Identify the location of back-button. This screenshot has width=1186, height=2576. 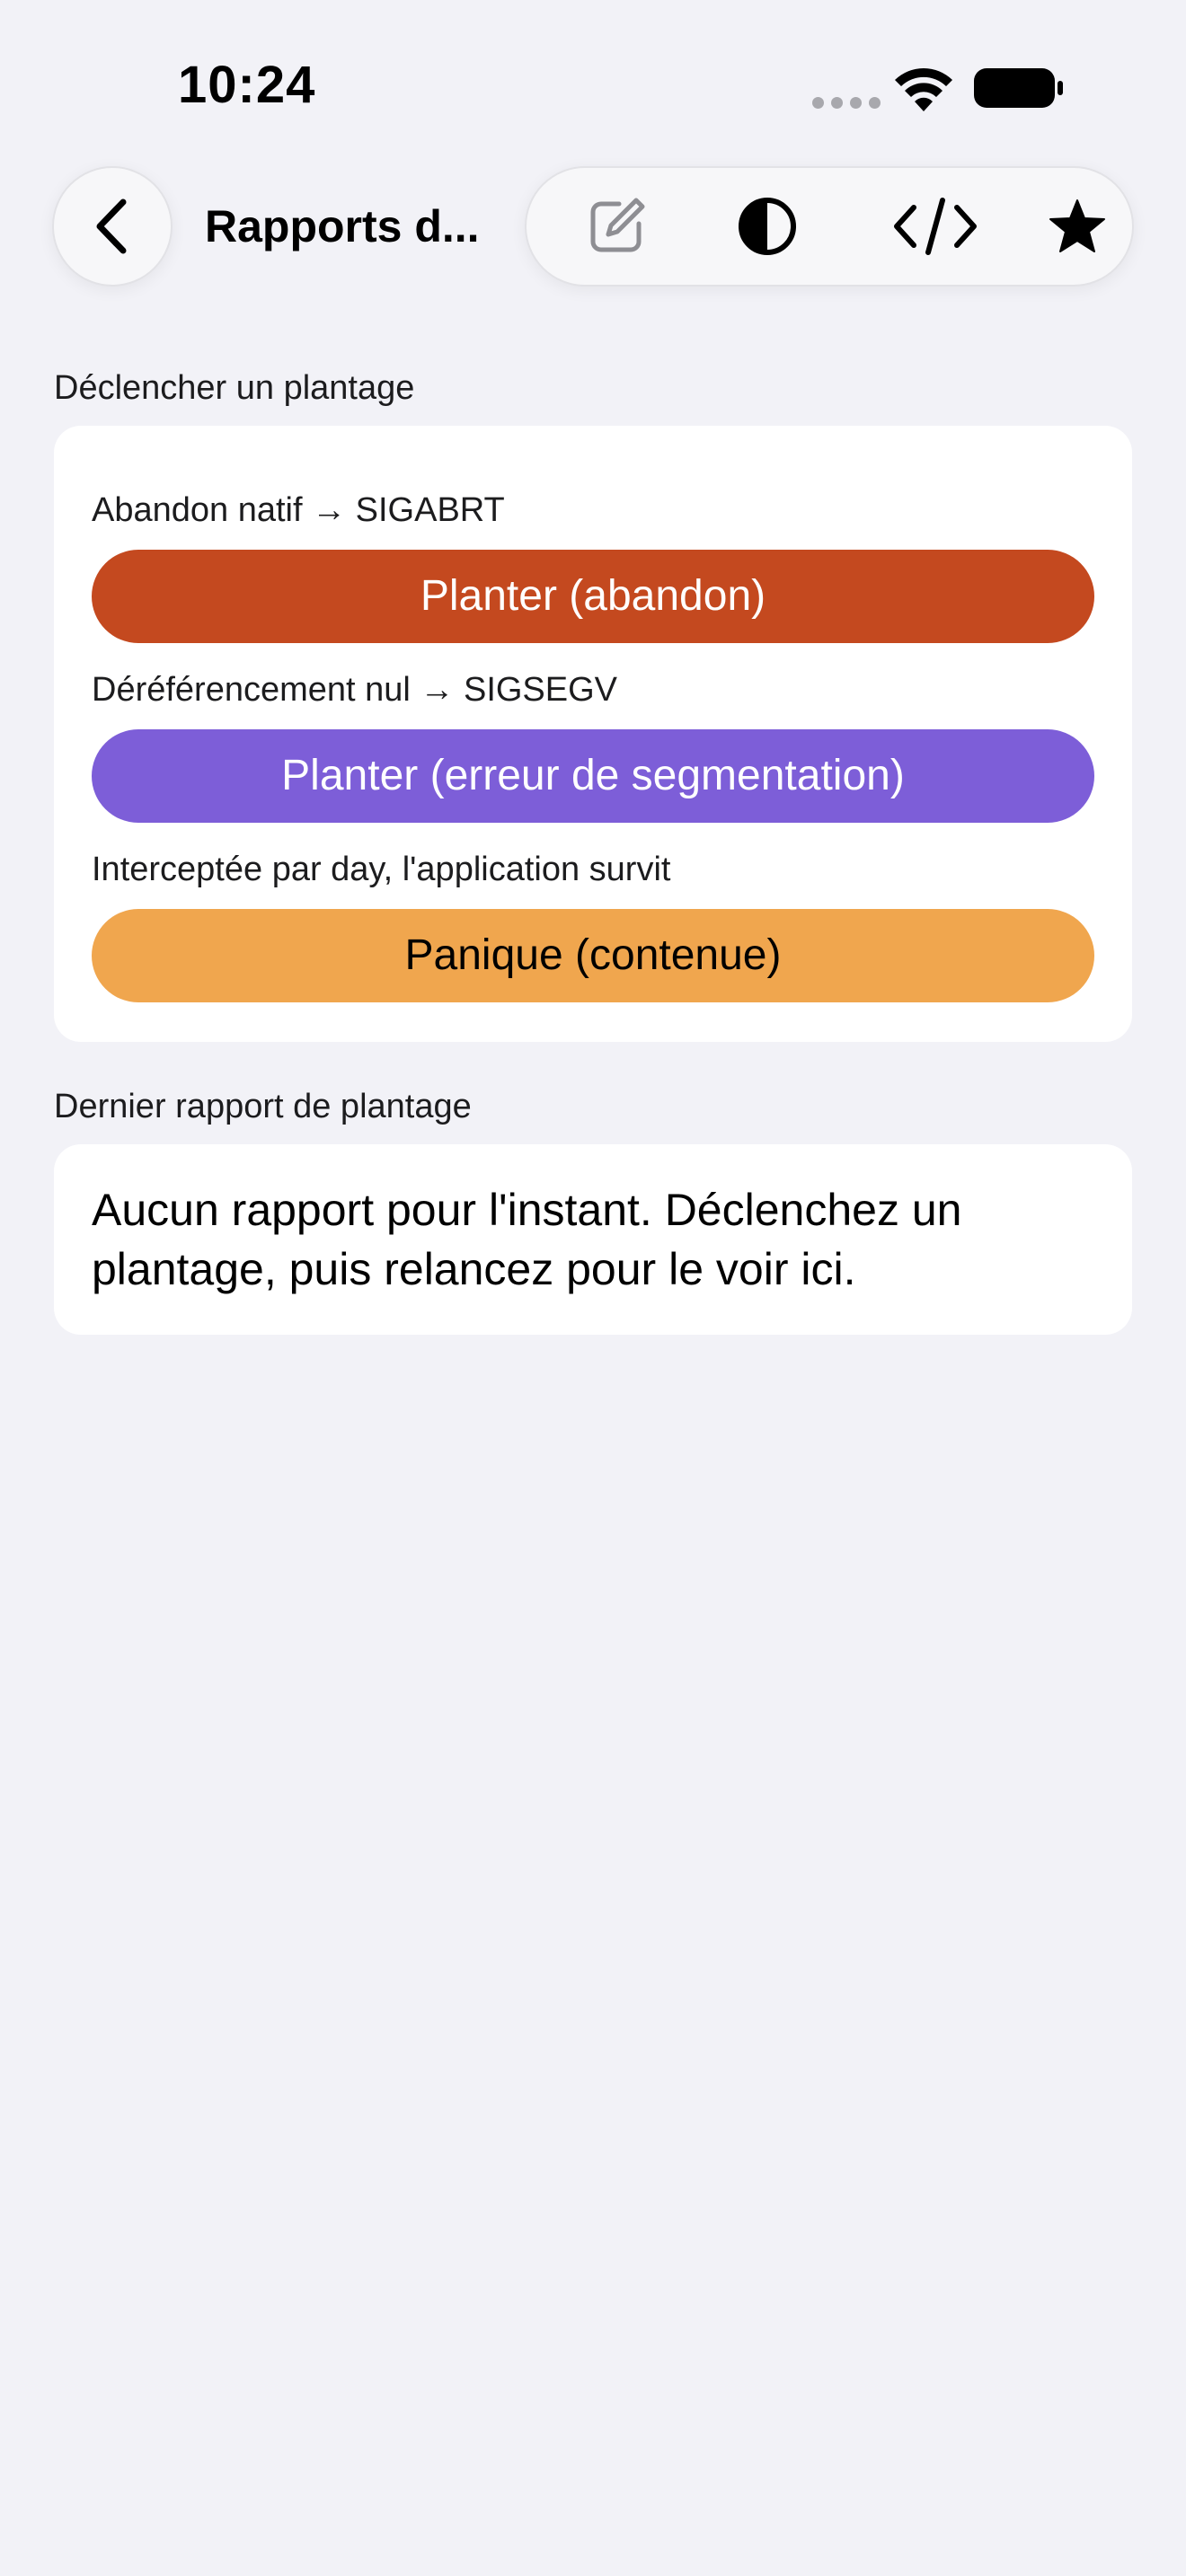
(112, 226).